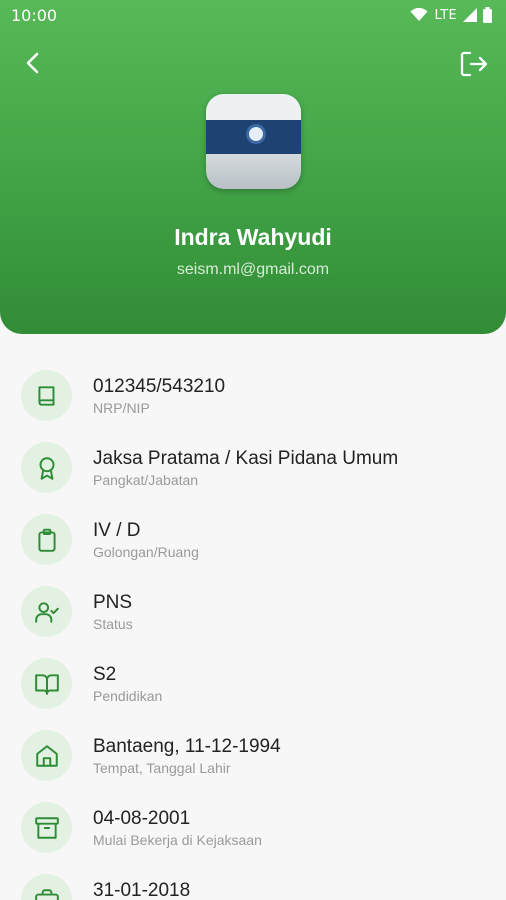  Describe the element at coordinates (45, 395) in the screenshot. I see `book-icon` at that location.